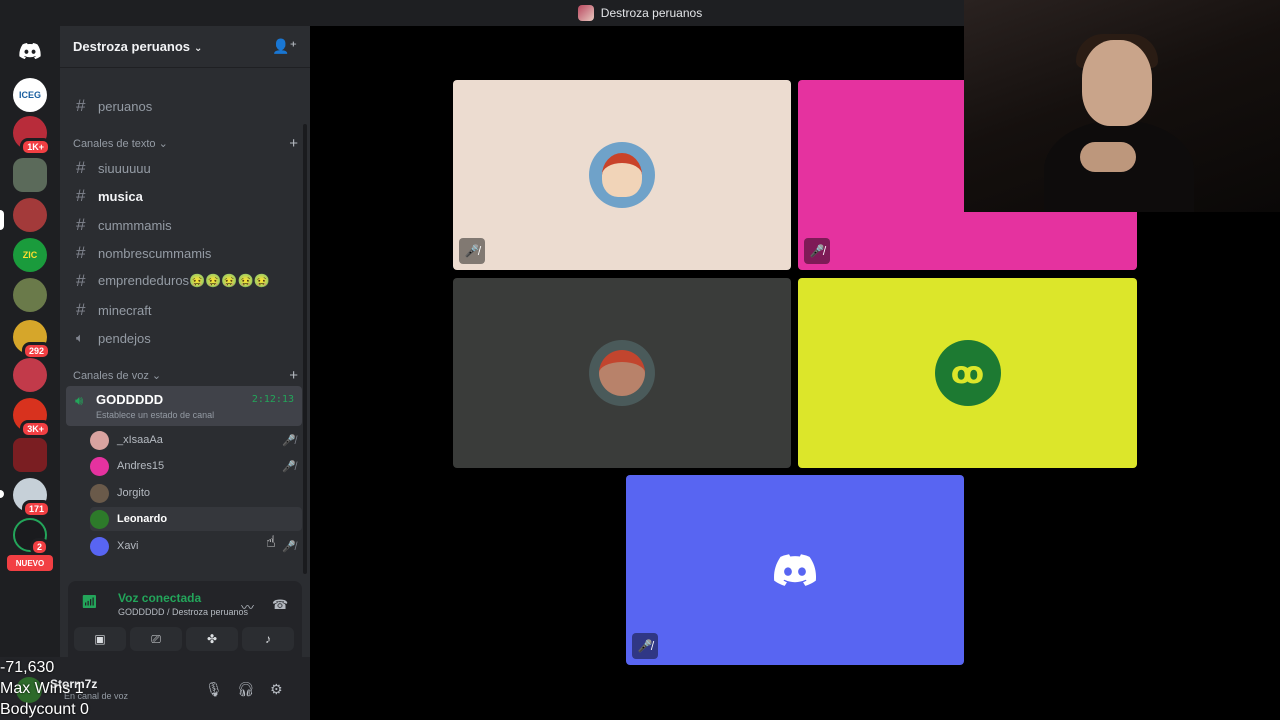 The width and height of the screenshot is (1280, 720). Describe the element at coordinates (196, 466) in the screenshot. I see `voice-user: Andres15 🎤̸` at that location.